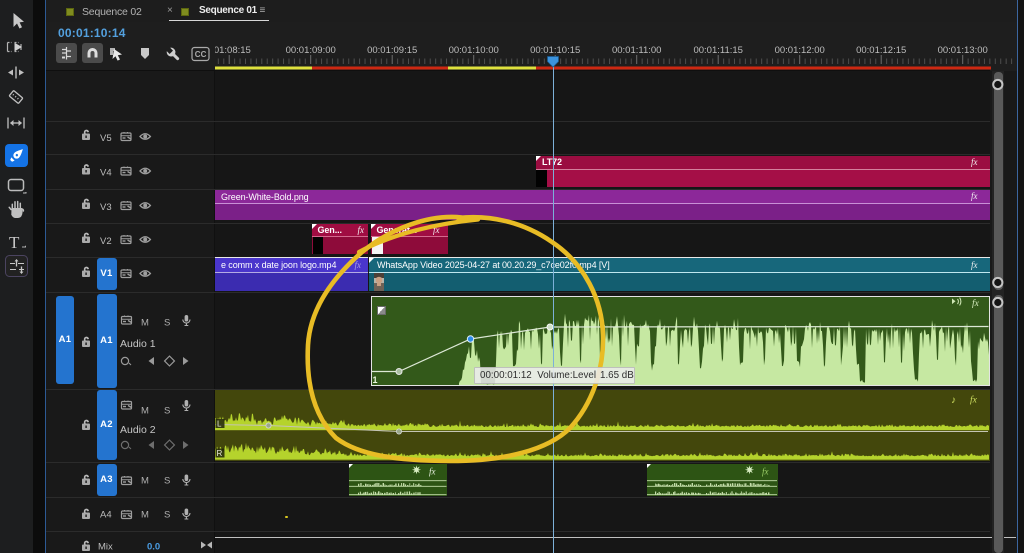  I want to click on svg-text: 00:01:09:15, so click(392, 50).